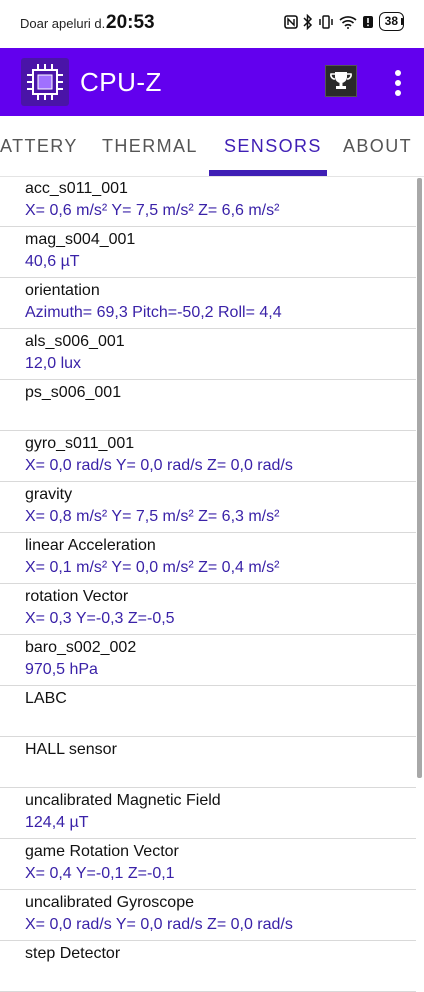  What do you see at coordinates (76, 188) in the screenshot?
I see `sensor-name: acc_s011_001` at bounding box center [76, 188].